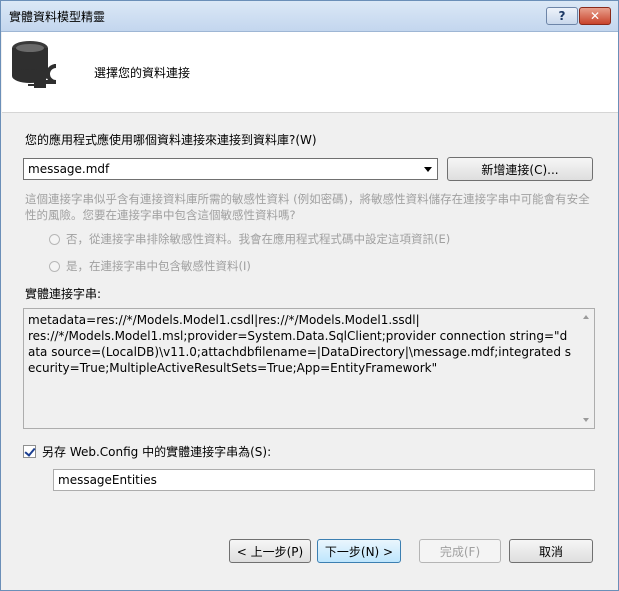 Image resolution: width=619 pixels, height=591 pixels. I want to click on database-connection-icon, so click(34, 64).